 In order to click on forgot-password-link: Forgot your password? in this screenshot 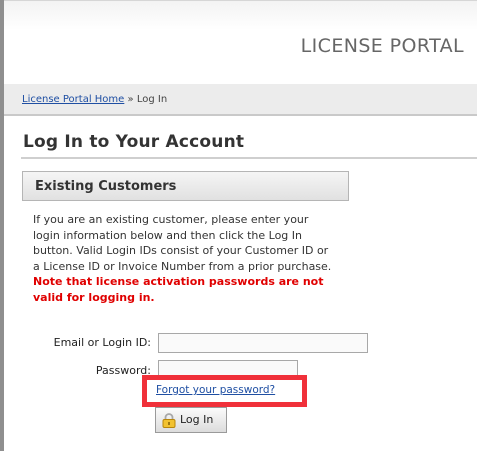, I will do `click(215, 390)`.